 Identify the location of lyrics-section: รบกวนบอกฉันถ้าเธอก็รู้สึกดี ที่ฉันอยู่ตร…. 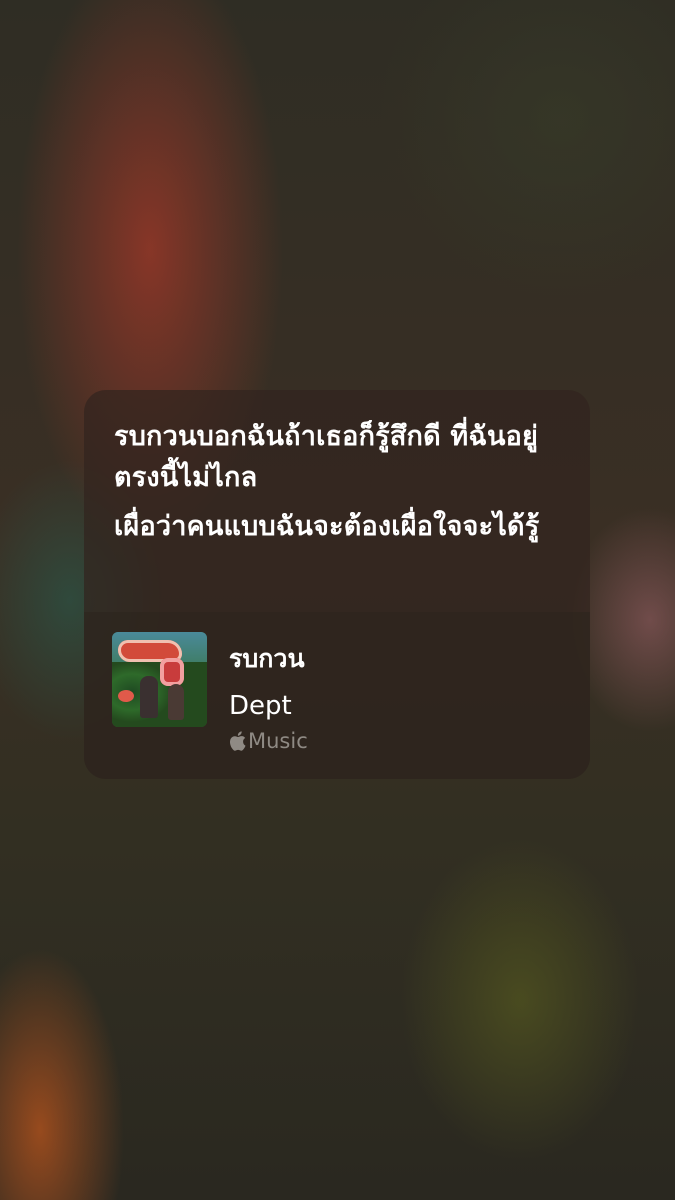
(337, 488).